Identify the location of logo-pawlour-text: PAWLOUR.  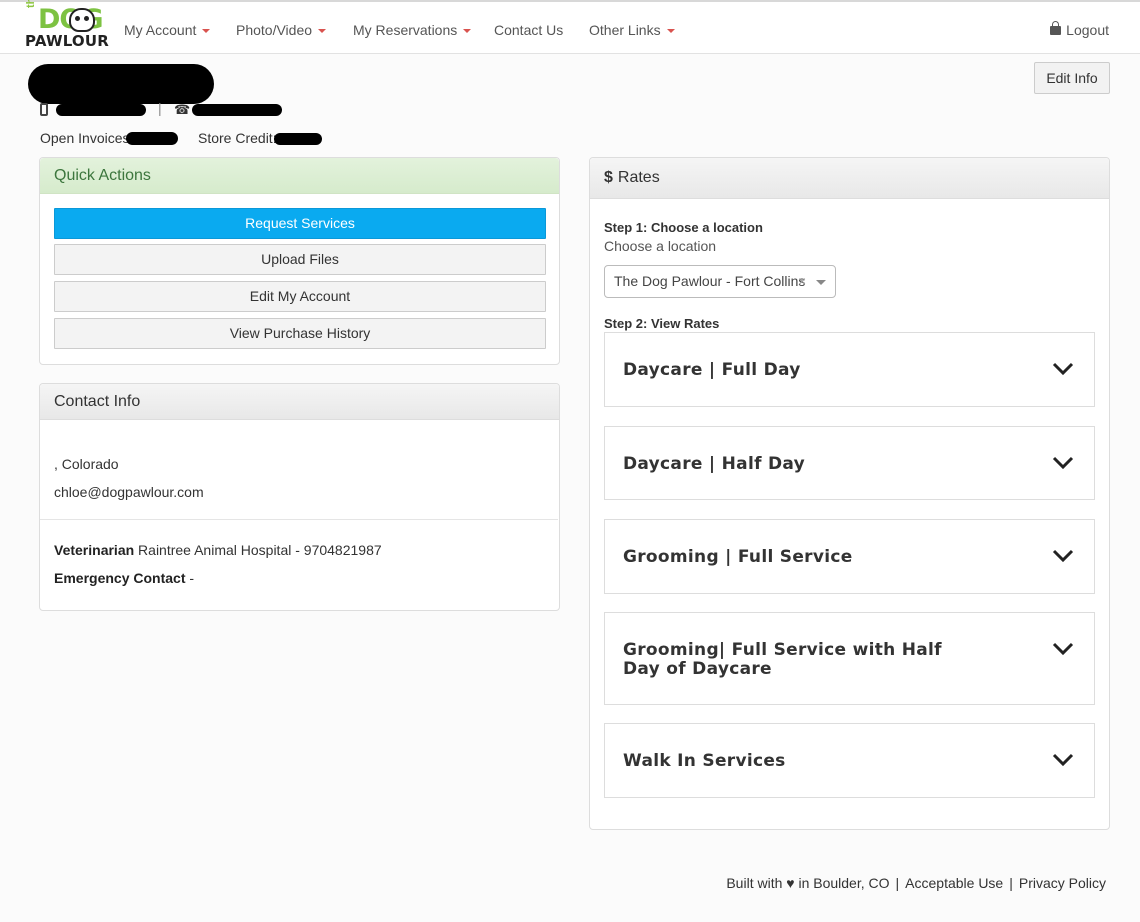
(67, 41).